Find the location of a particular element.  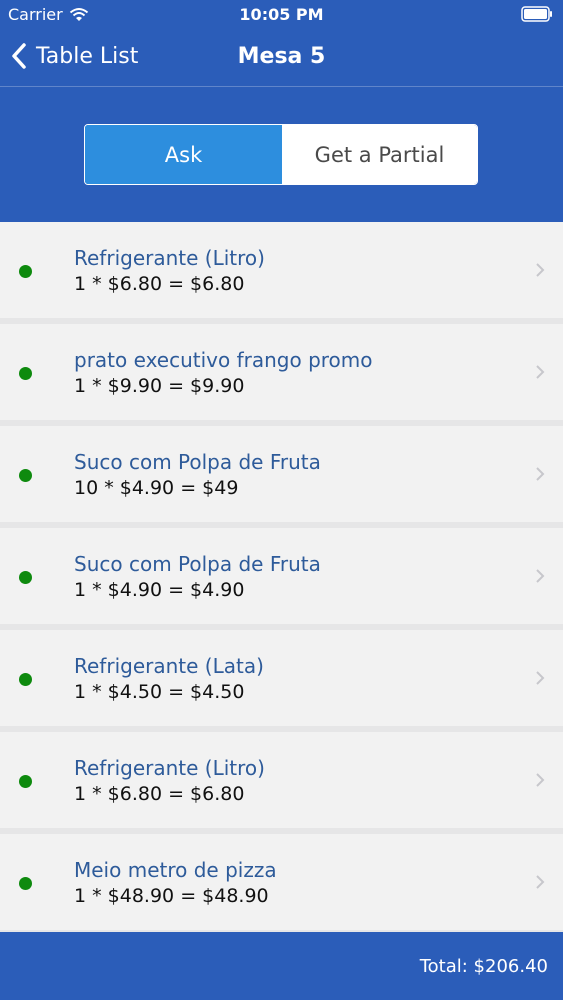

battery-icon is located at coordinates (537, 14).